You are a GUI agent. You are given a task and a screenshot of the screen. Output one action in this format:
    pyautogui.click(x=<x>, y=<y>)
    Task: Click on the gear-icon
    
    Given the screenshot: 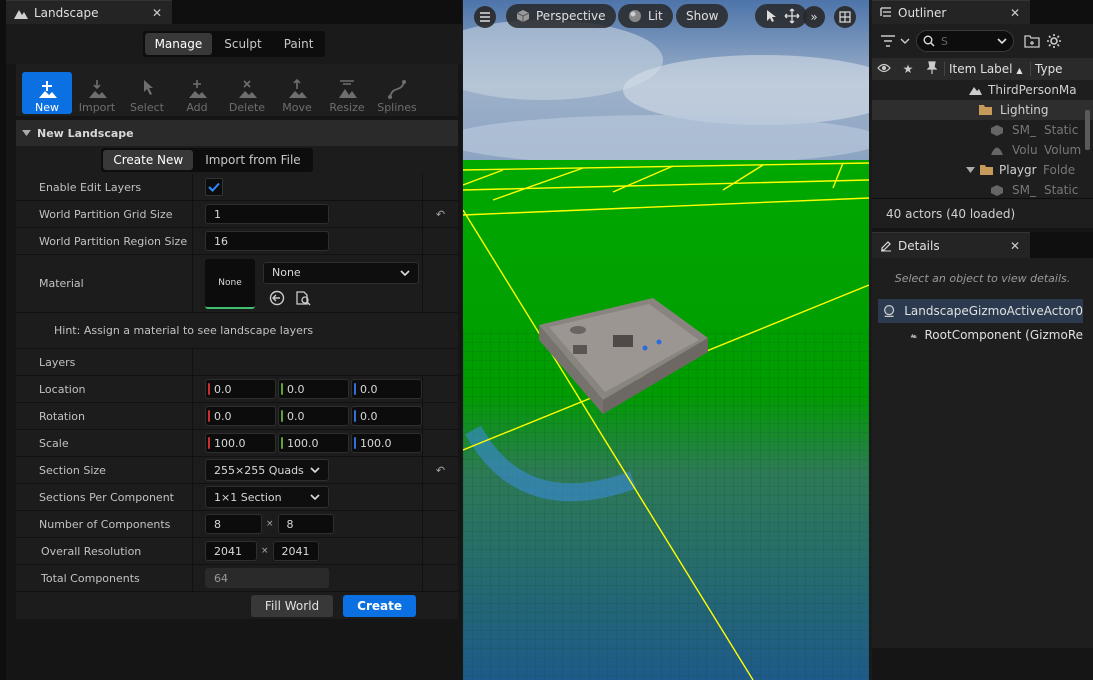 What is the action you would take?
    pyautogui.click(x=1054, y=41)
    